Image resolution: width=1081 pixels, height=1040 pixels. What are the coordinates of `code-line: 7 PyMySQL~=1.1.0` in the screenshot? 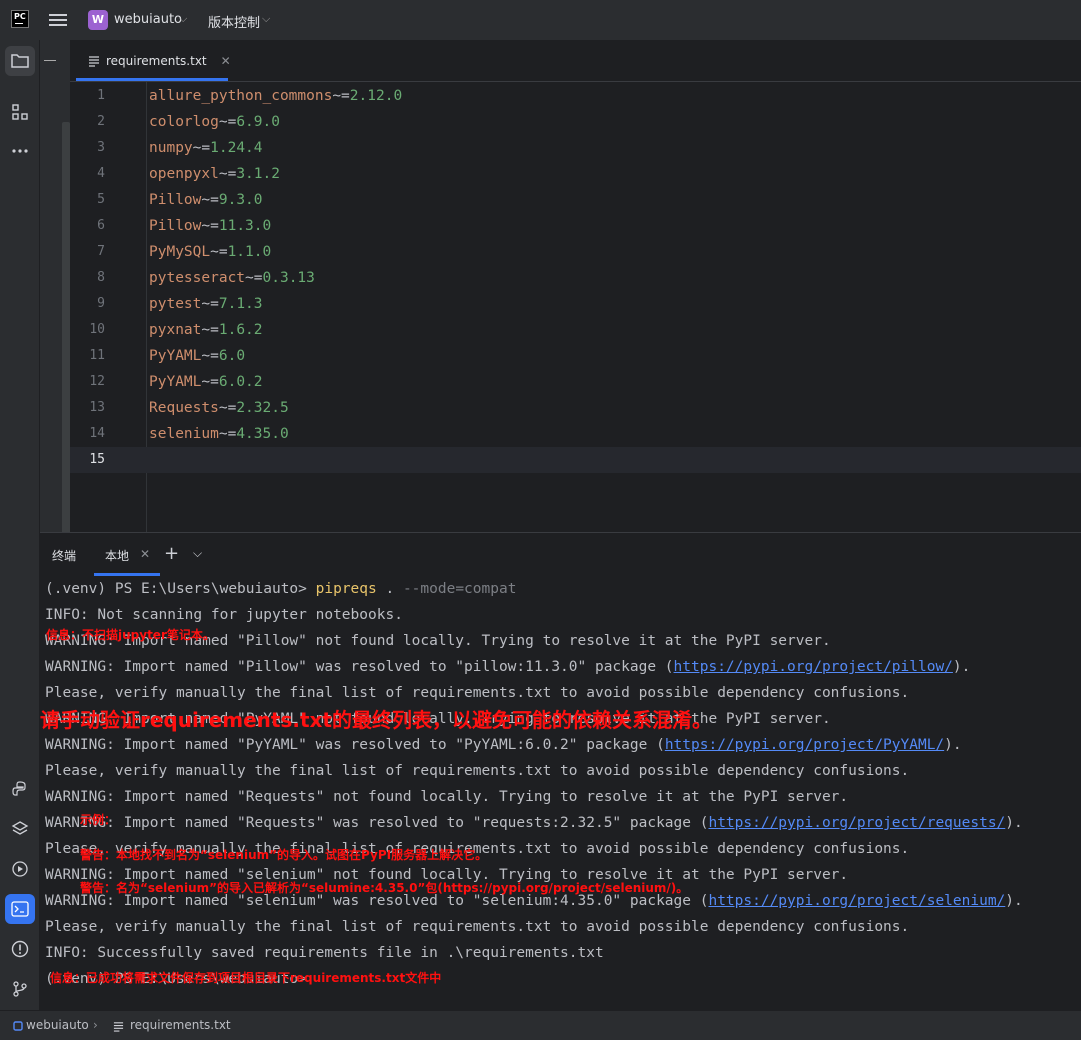 It's located at (575, 252).